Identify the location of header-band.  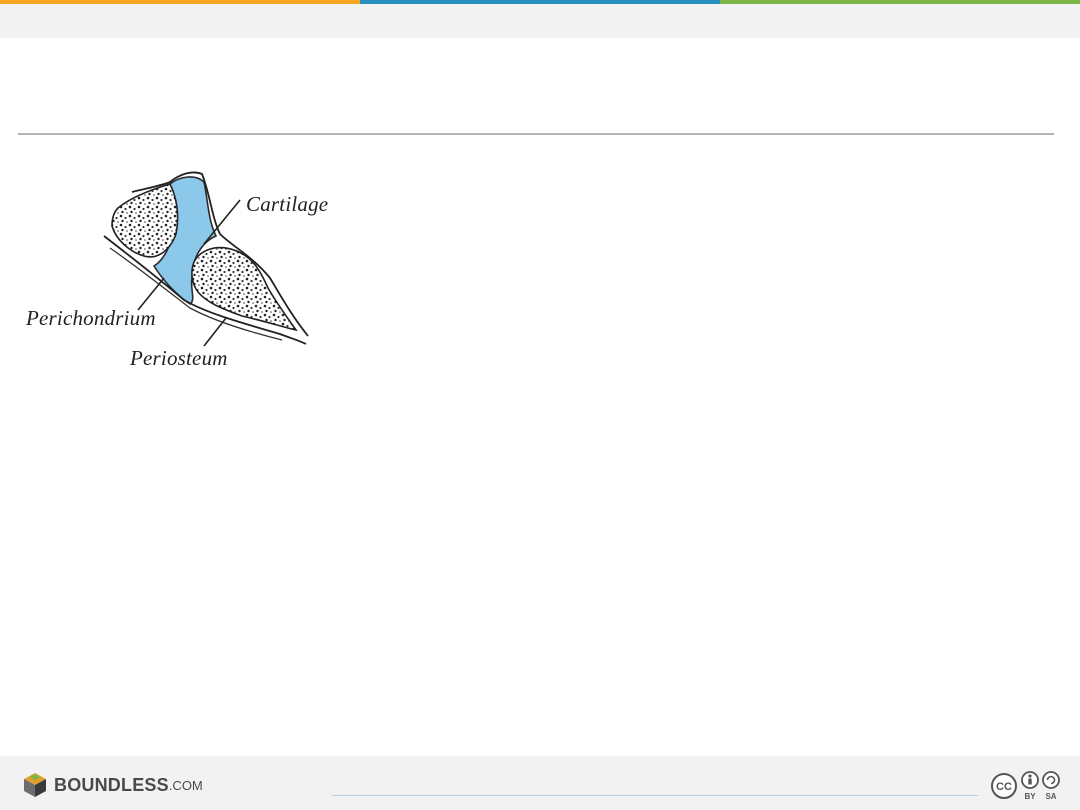
(540, 21).